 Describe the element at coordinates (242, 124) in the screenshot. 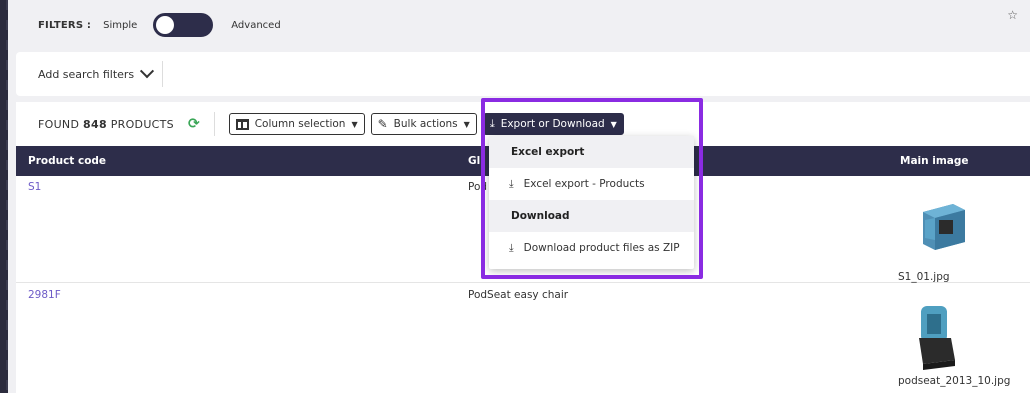

I see `columns-icon` at that location.